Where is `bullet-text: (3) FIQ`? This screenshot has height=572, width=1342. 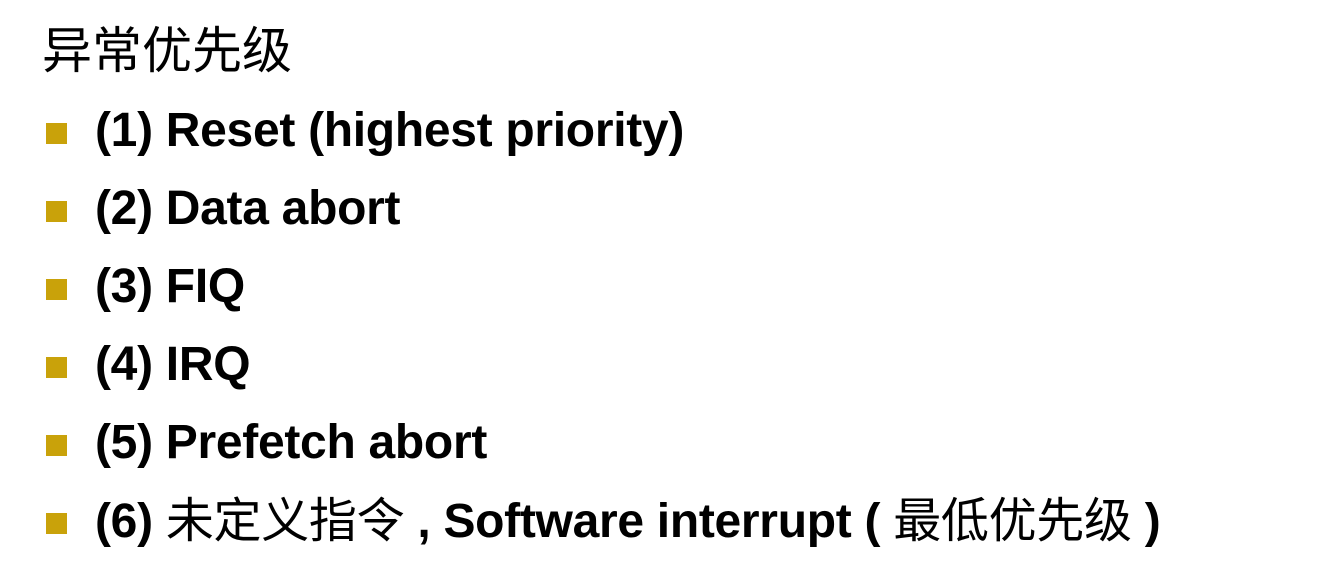 bullet-text: (3) FIQ is located at coordinates (170, 287).